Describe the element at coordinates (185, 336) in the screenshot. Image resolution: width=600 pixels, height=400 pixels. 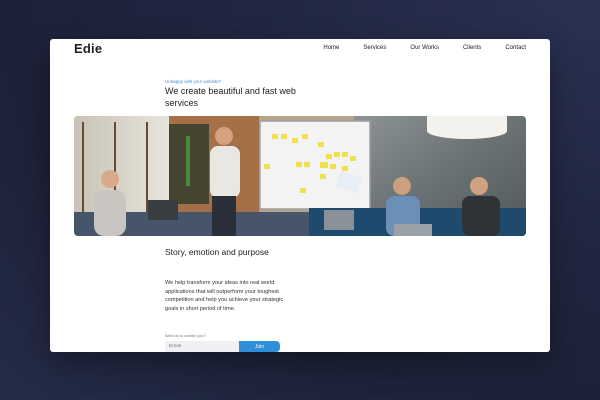
I see `signup-label: Want us to contact you?` at that location.